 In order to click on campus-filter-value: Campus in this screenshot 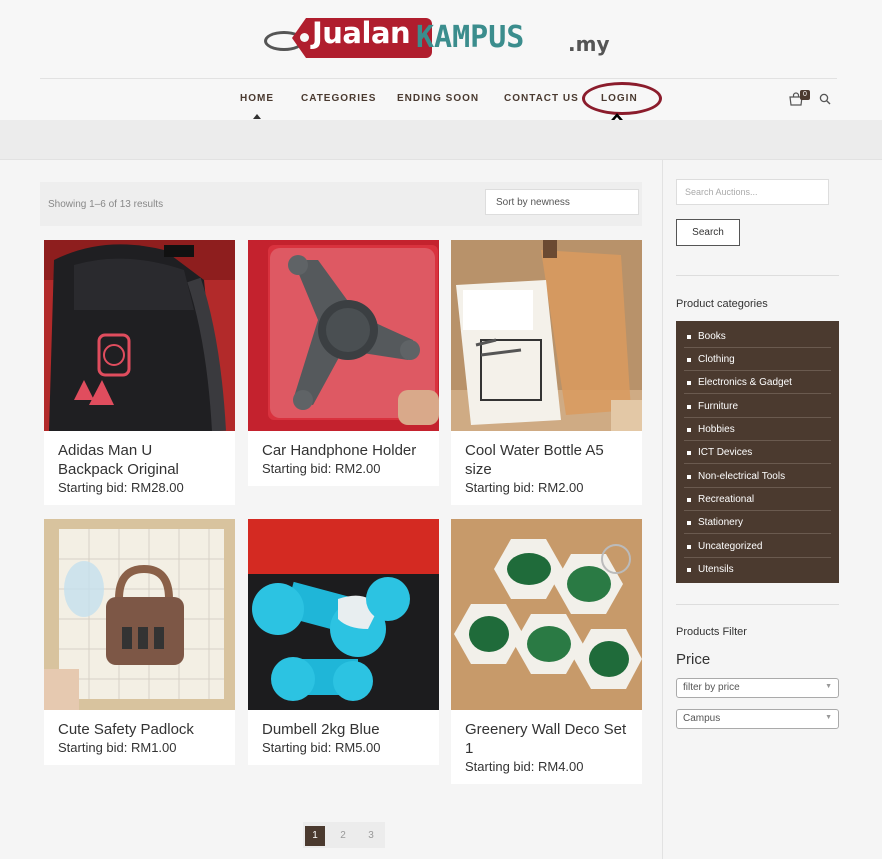, I will do `click(702, 718)`.